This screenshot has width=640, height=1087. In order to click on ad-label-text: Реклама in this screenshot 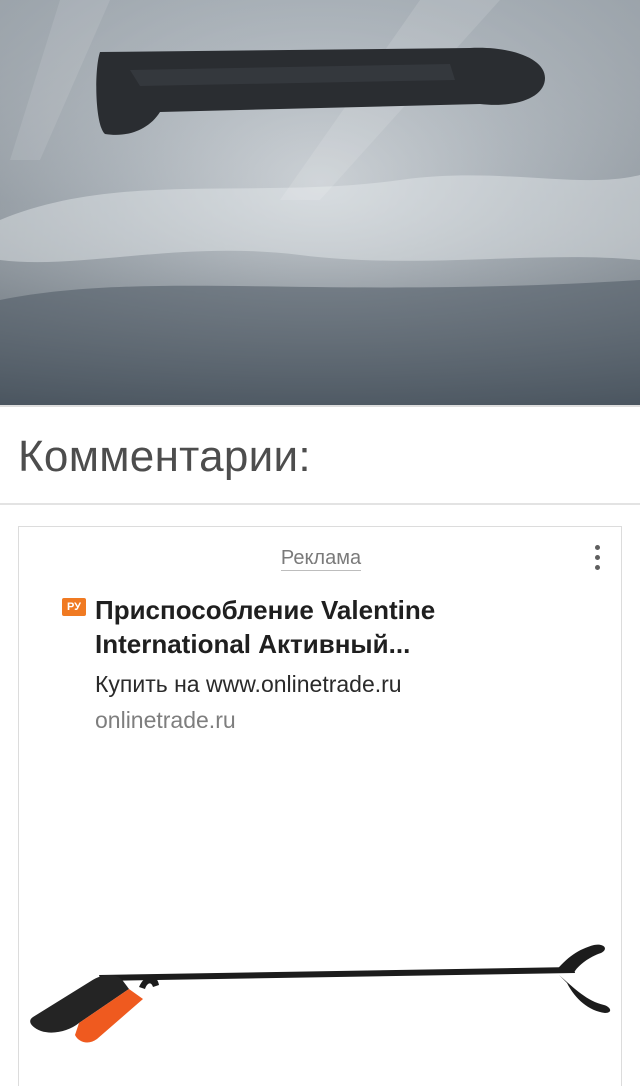, I will do `click(321, 559)`.